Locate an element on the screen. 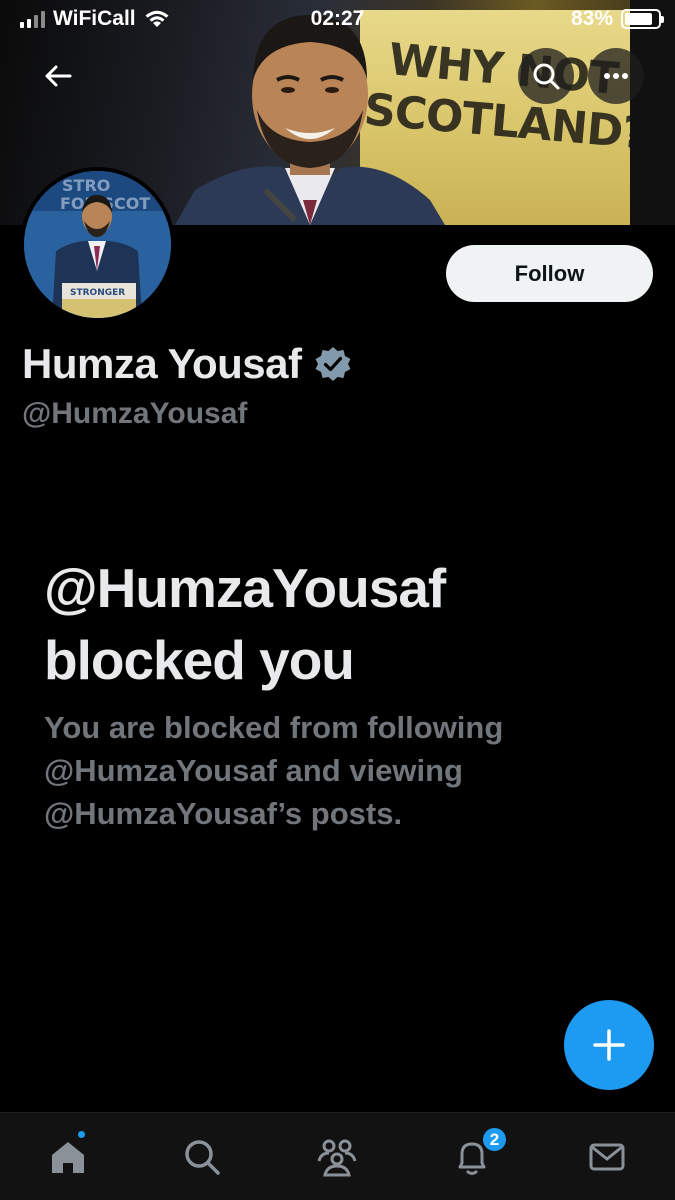 Image resolution: width=675 pixels, height=1200 pixels. podium-label: STRONGER is located at coordinates (97, 293).